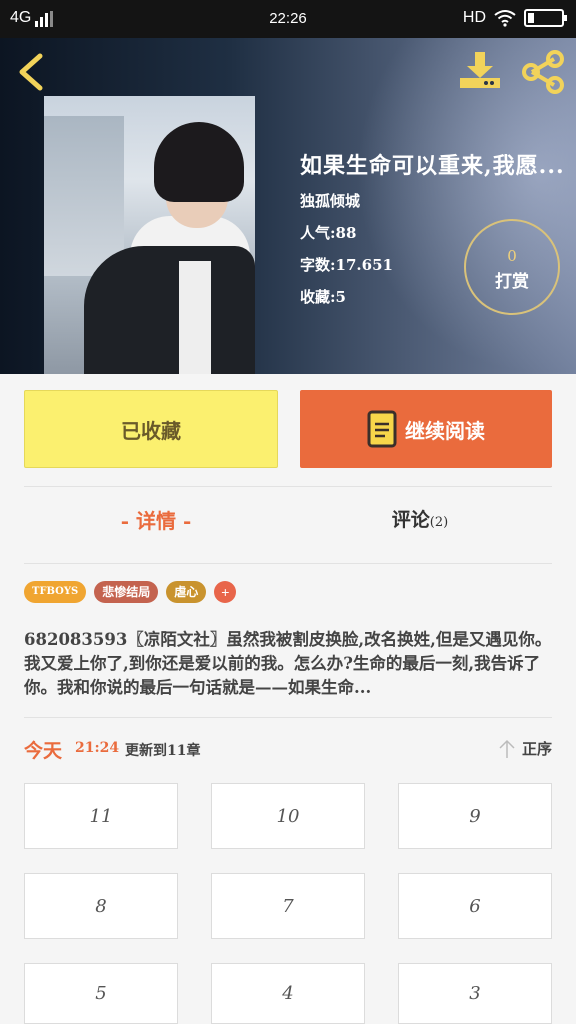 The height and width of the screenshot is (1024, 576). I want to click on update-time: 21:24, so click(97, 748).